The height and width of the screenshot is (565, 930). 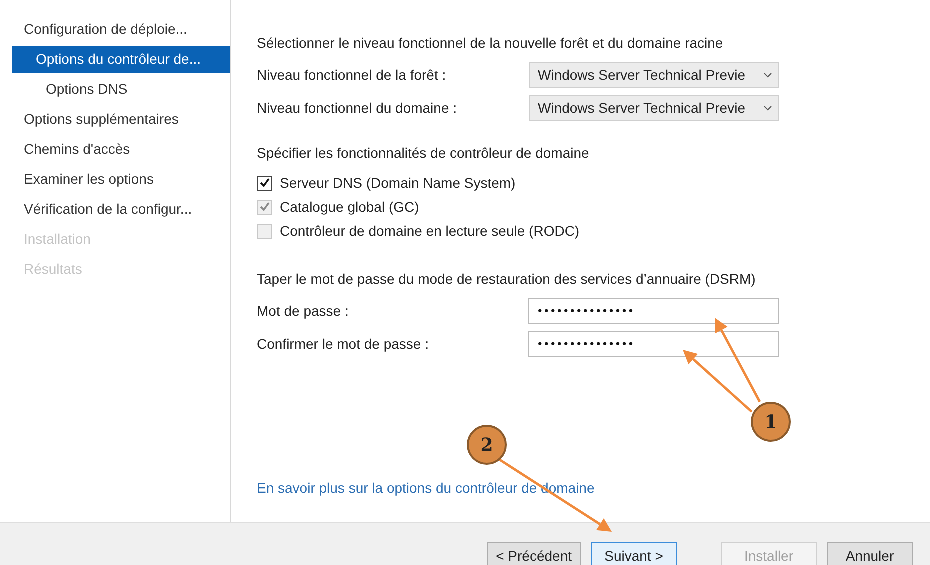 I want to click on checkbox-label: Catalogue global (GC), so click(x=350, y=207).